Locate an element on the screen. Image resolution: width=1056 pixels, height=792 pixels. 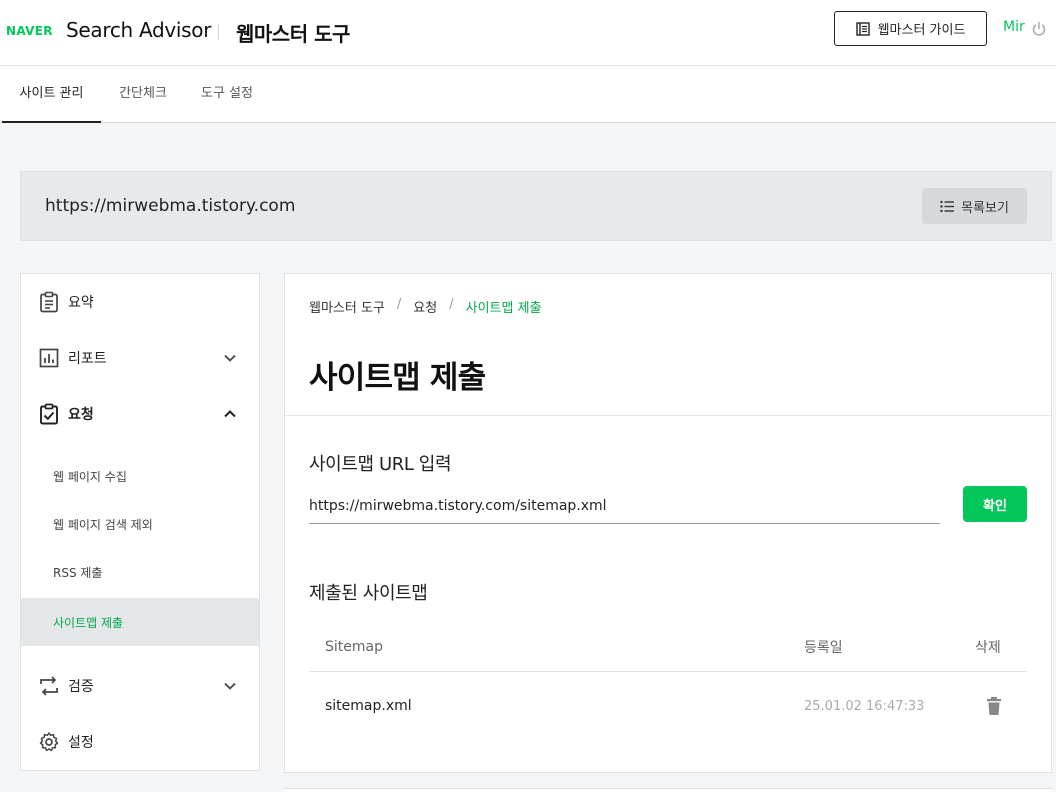
list-icon is located at coordinates (947, 206).